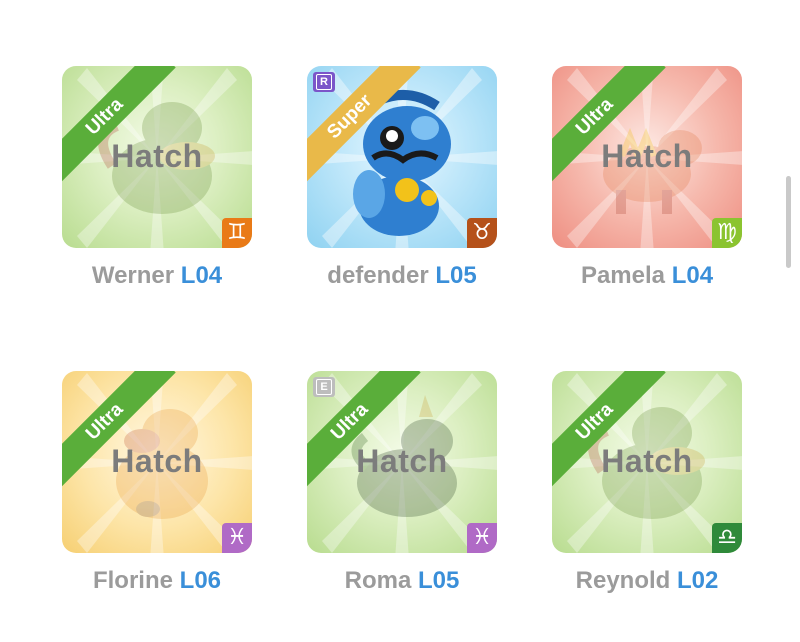 The width and height of the screenshot is (800, 642). I want to click on badge-letter: R, so click(324, 82).